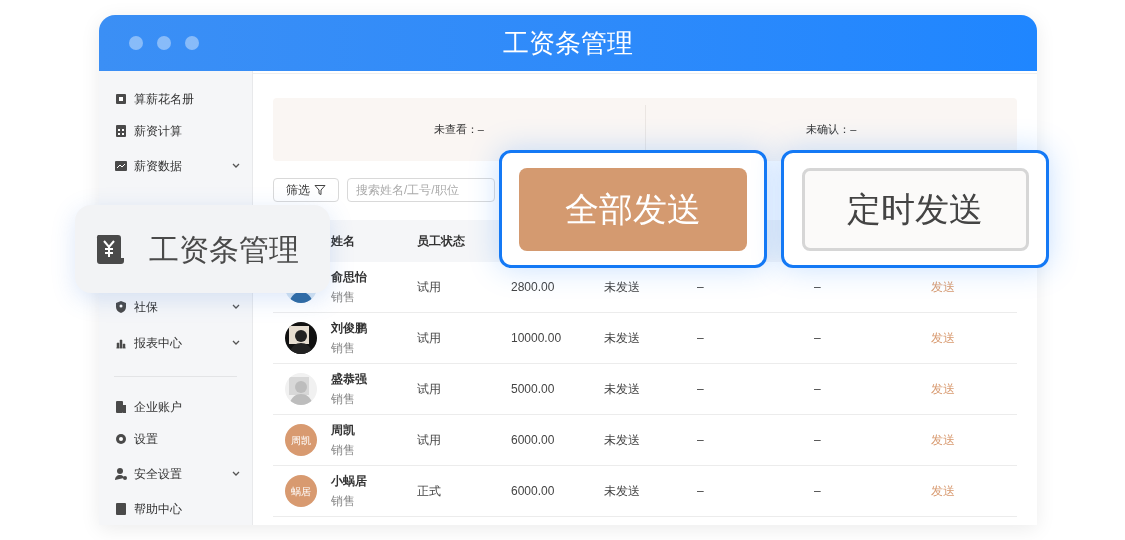  I want to click on employee-name: 周凯, so click(343, 430).